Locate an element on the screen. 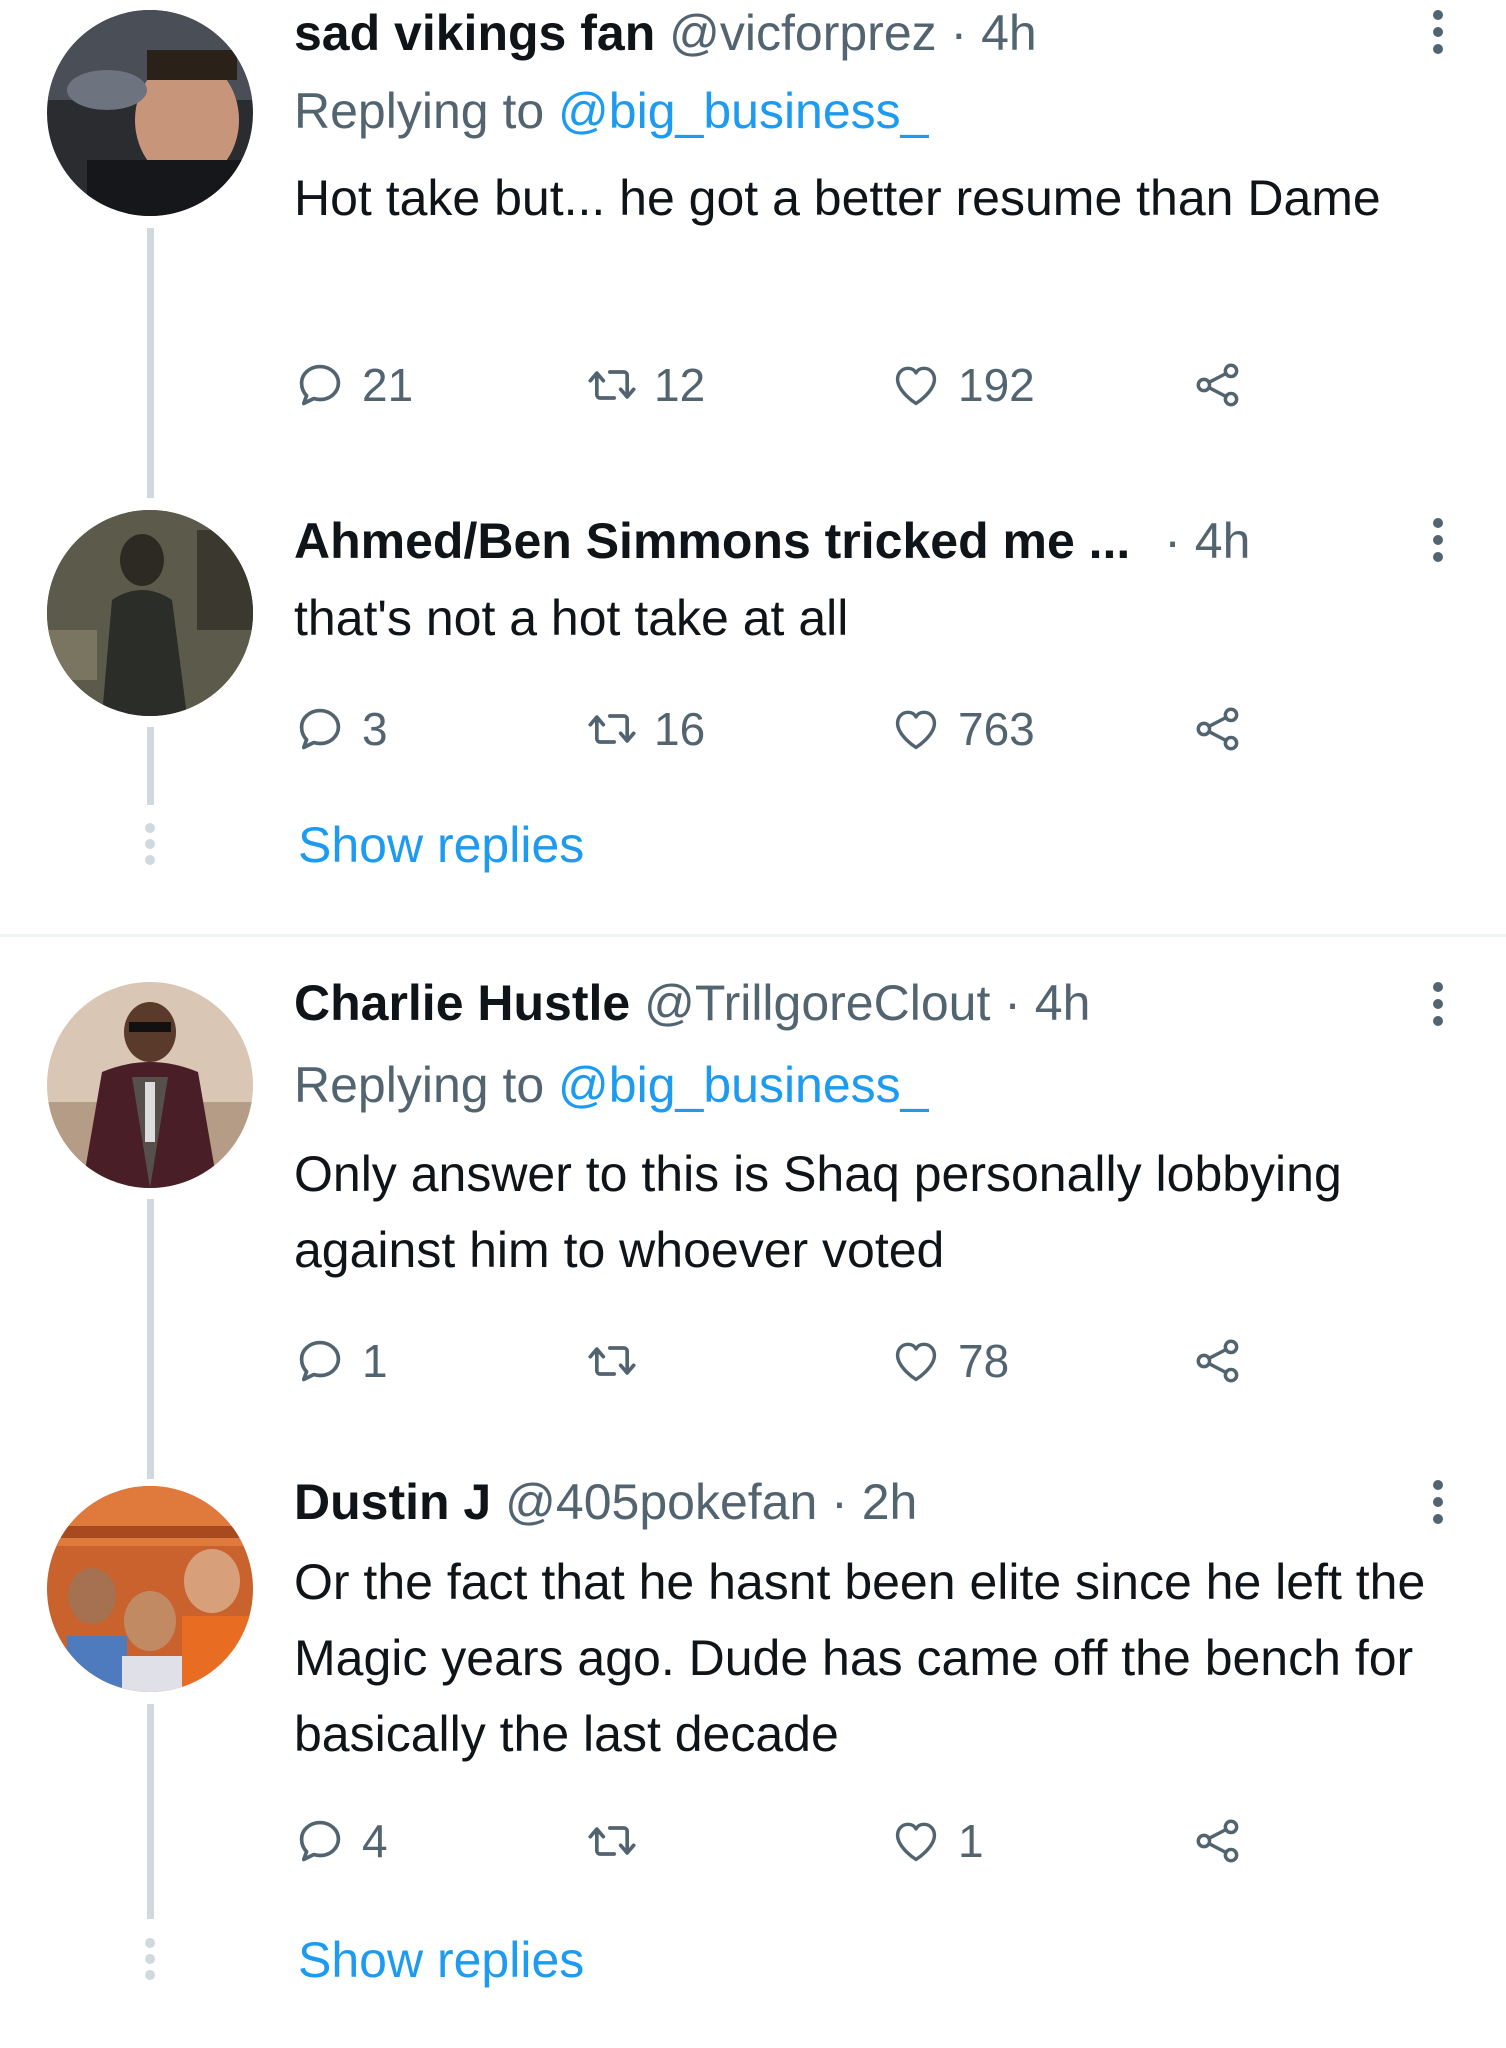 Image resolution: width=1506 pixels, height=2048 pixels. tweet-header: Dustin J @405pokefan · 2h is located at coordinates (605, 1502).